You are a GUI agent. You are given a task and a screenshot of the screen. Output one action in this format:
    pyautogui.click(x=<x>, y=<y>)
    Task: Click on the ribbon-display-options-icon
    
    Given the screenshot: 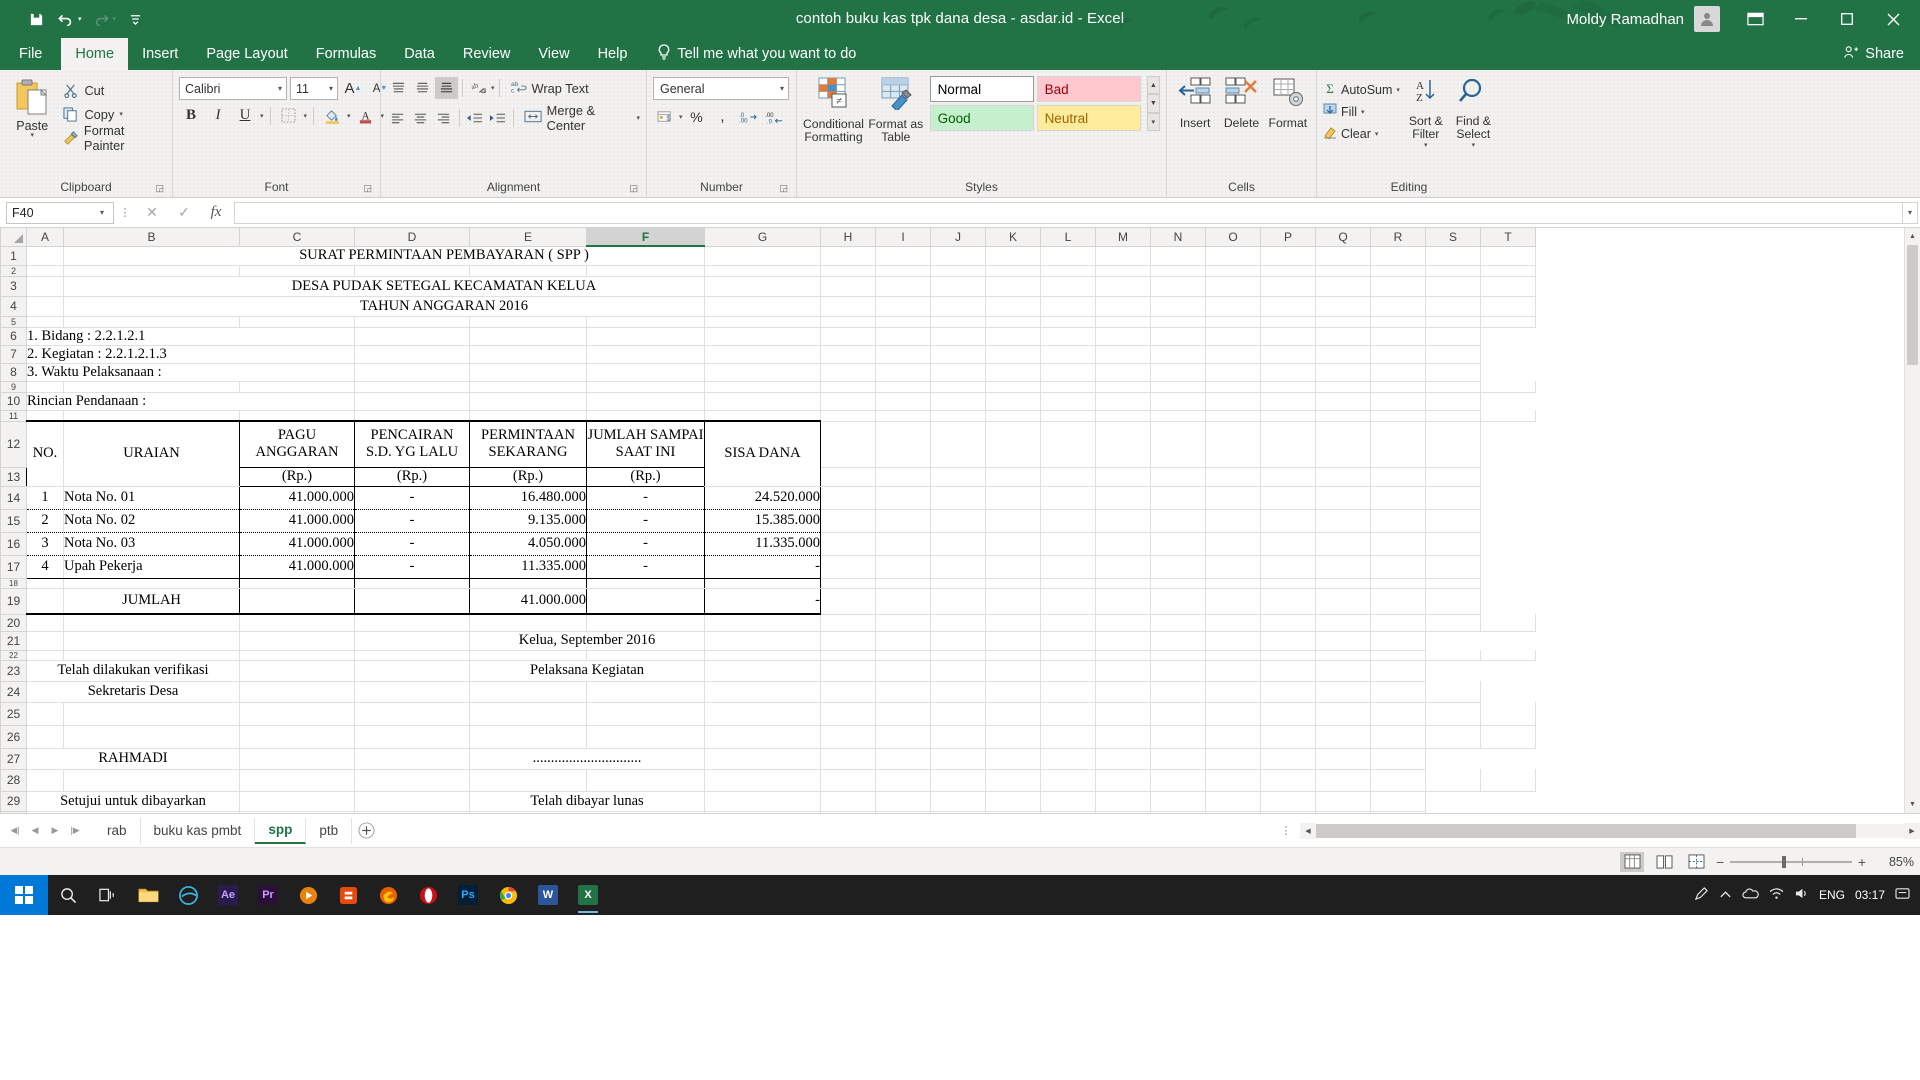 What is the action you would take?
    pyautogui.click(x=1755, y=19)
    